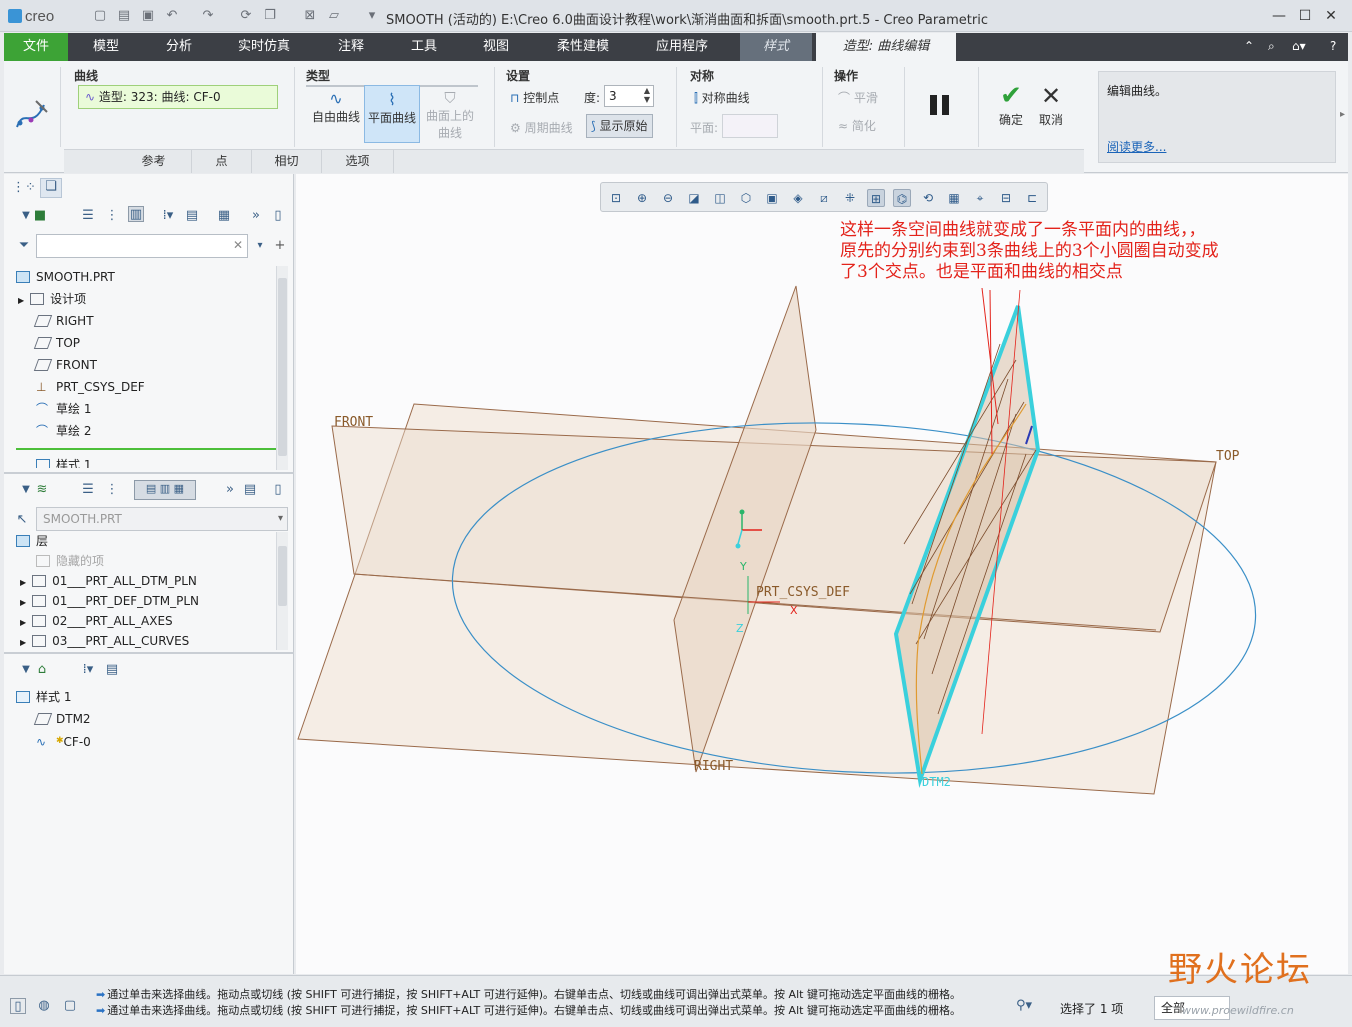 The height and width of the screenshot is (1027, 1352). Describe the element at coordinates (51, 188) in the screenshot. I see `folder-browser-tab-icon: ❏` at that location.